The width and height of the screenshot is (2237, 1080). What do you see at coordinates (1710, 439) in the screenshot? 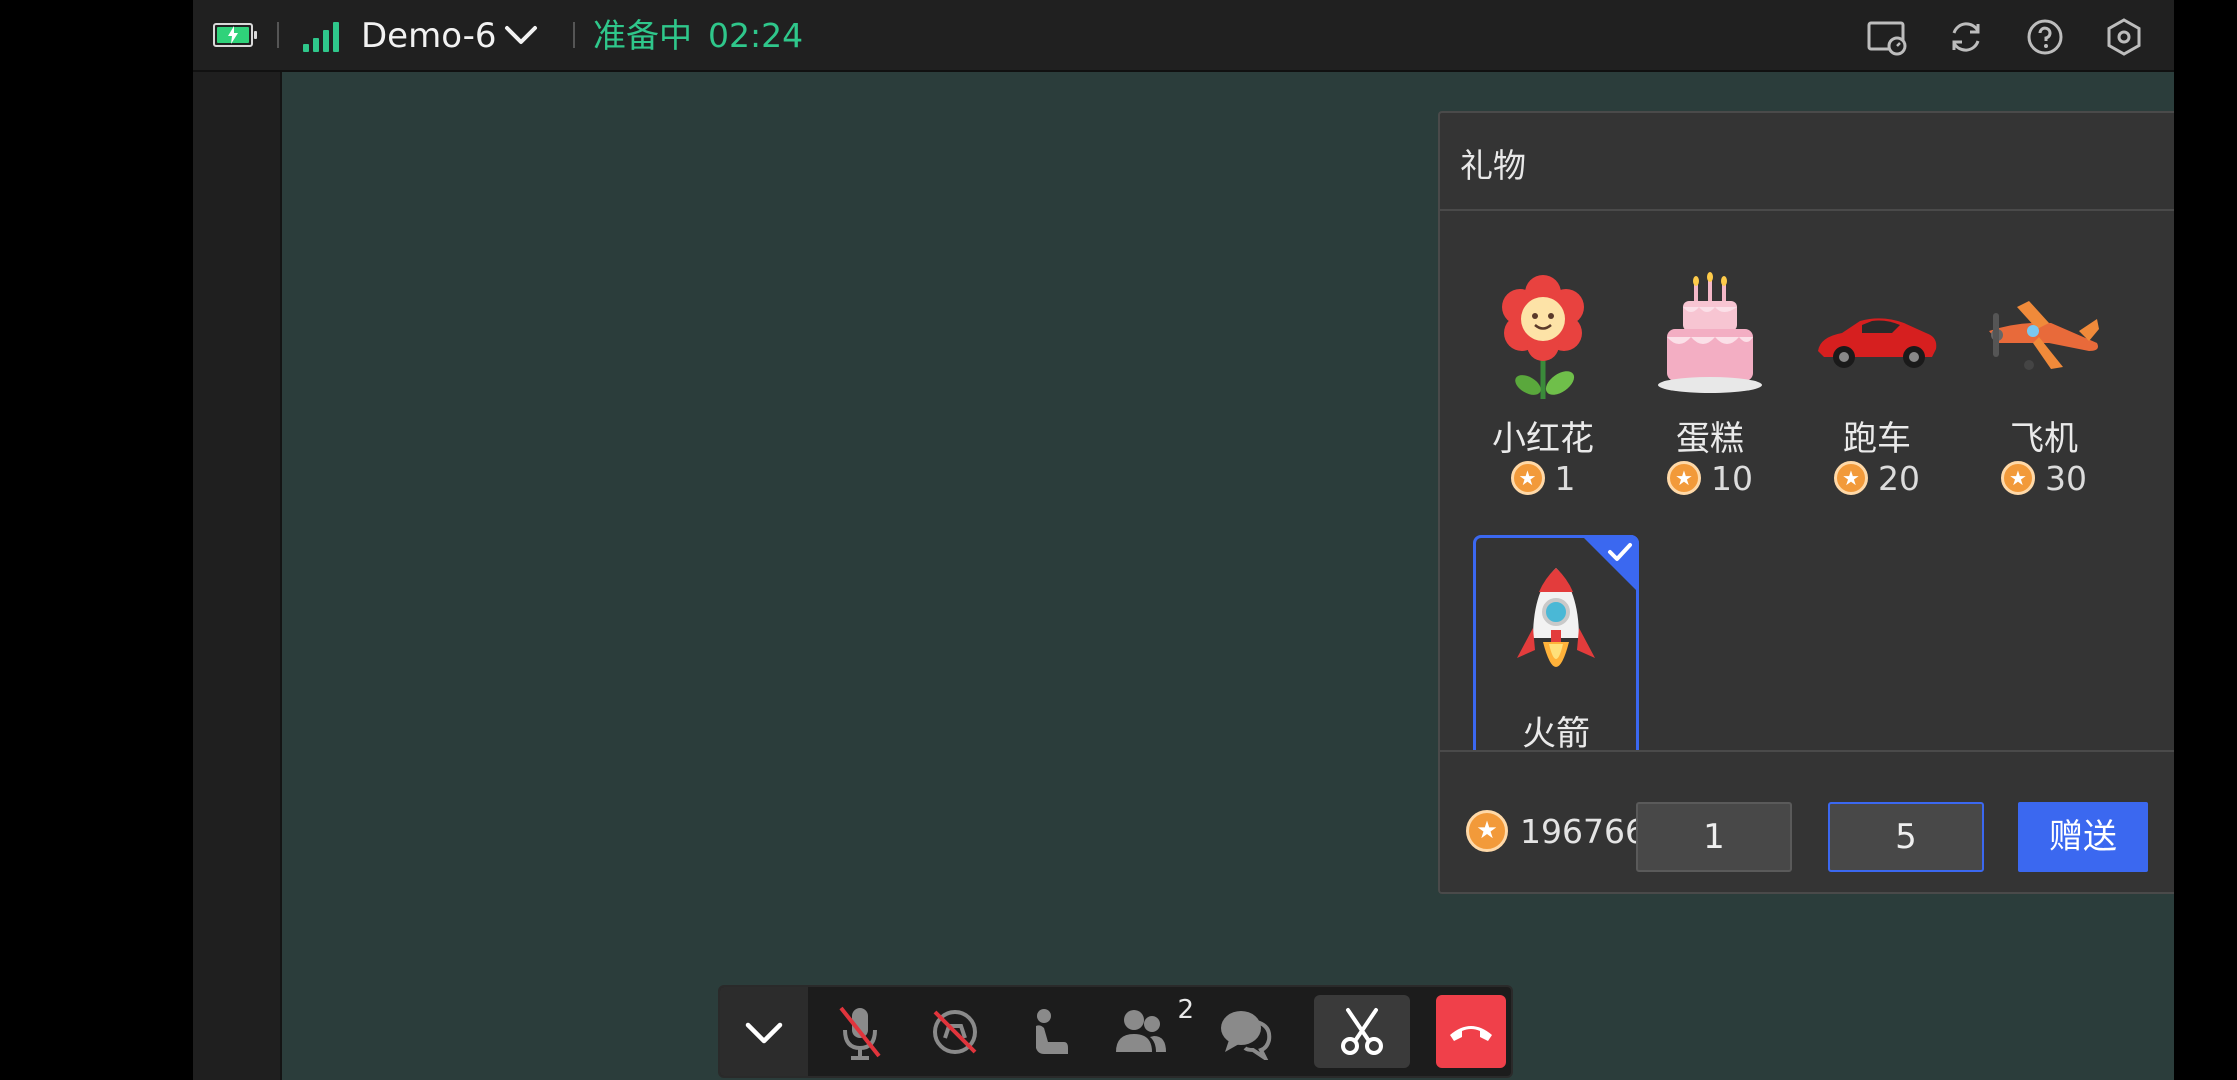
I see `gift-name: 蛋糕` at bounding box center [1710, 439].